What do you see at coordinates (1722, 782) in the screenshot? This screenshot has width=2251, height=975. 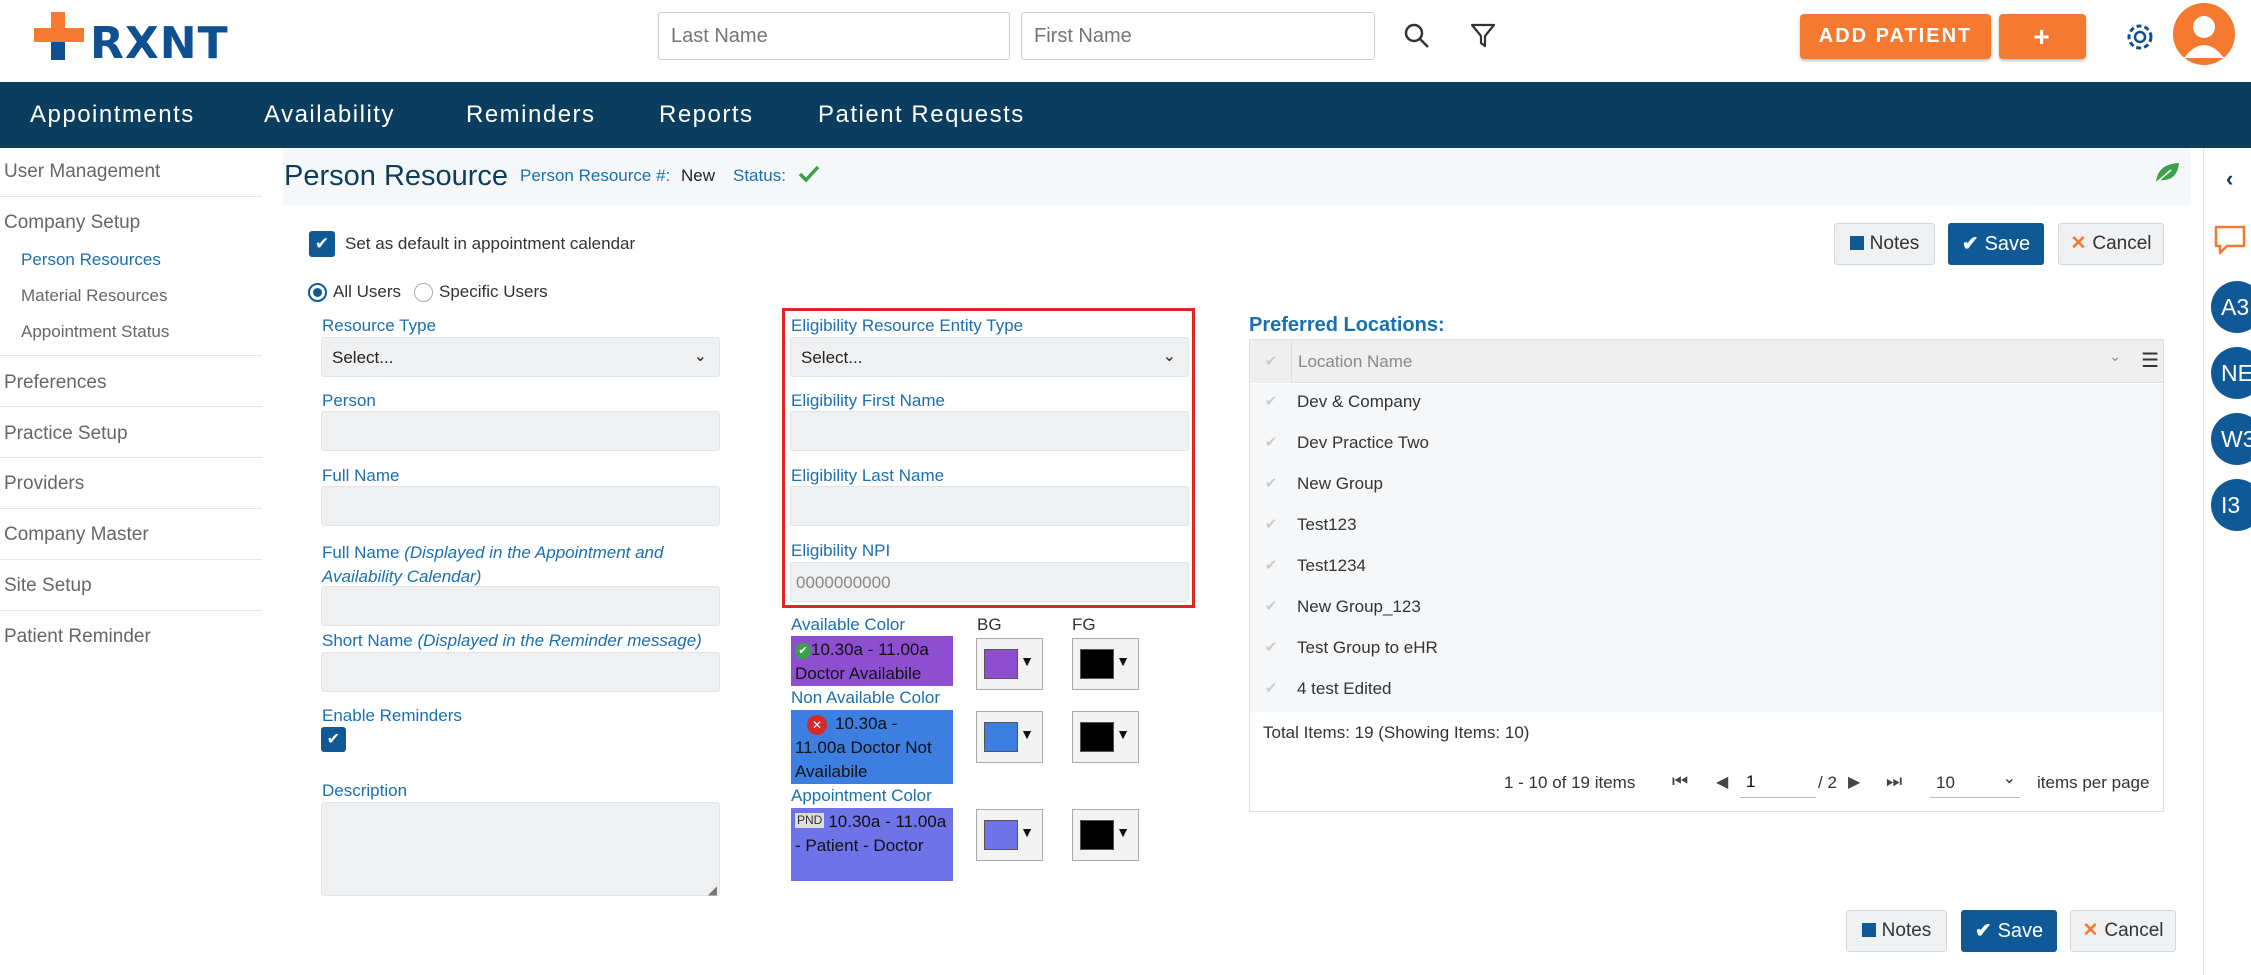 I see `prev-page-icon: ◀` at bounding box center [1722, 782].